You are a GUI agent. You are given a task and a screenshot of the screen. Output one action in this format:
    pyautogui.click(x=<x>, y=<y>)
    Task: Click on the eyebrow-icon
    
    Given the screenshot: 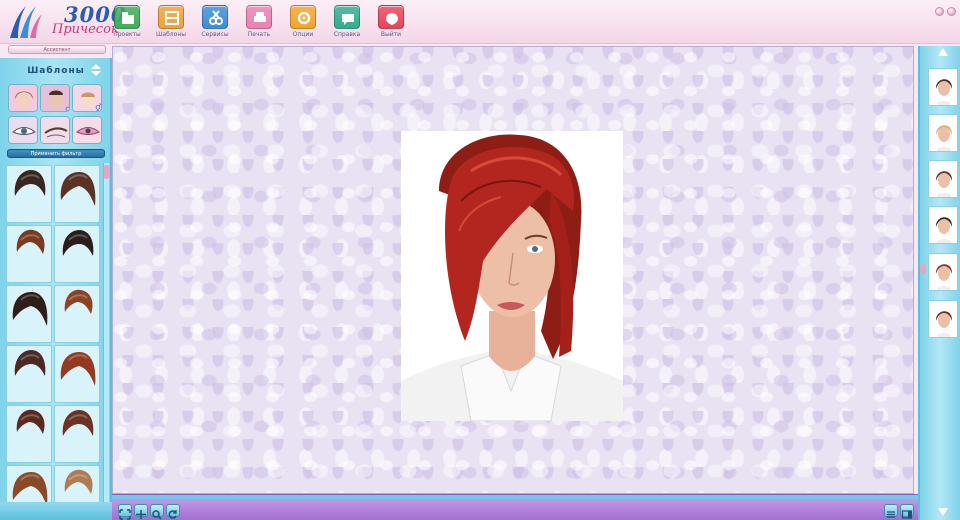 What is the action you would take?
    pyautogui.click(x=55, y=130)
    